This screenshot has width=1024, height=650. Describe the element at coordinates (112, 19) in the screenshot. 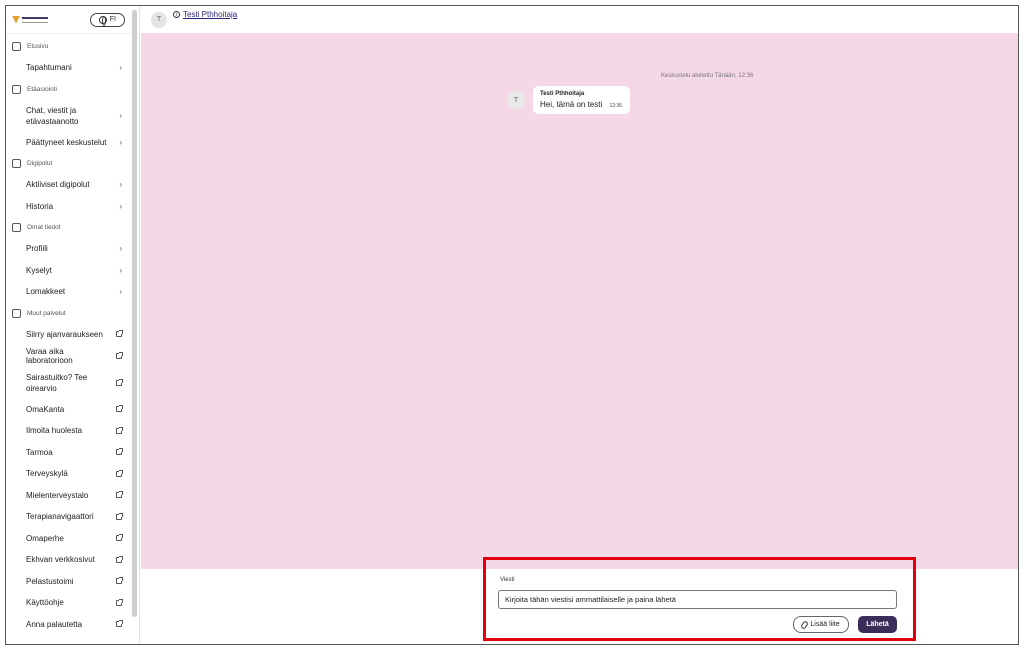

I see `language-label: FI` at that location.